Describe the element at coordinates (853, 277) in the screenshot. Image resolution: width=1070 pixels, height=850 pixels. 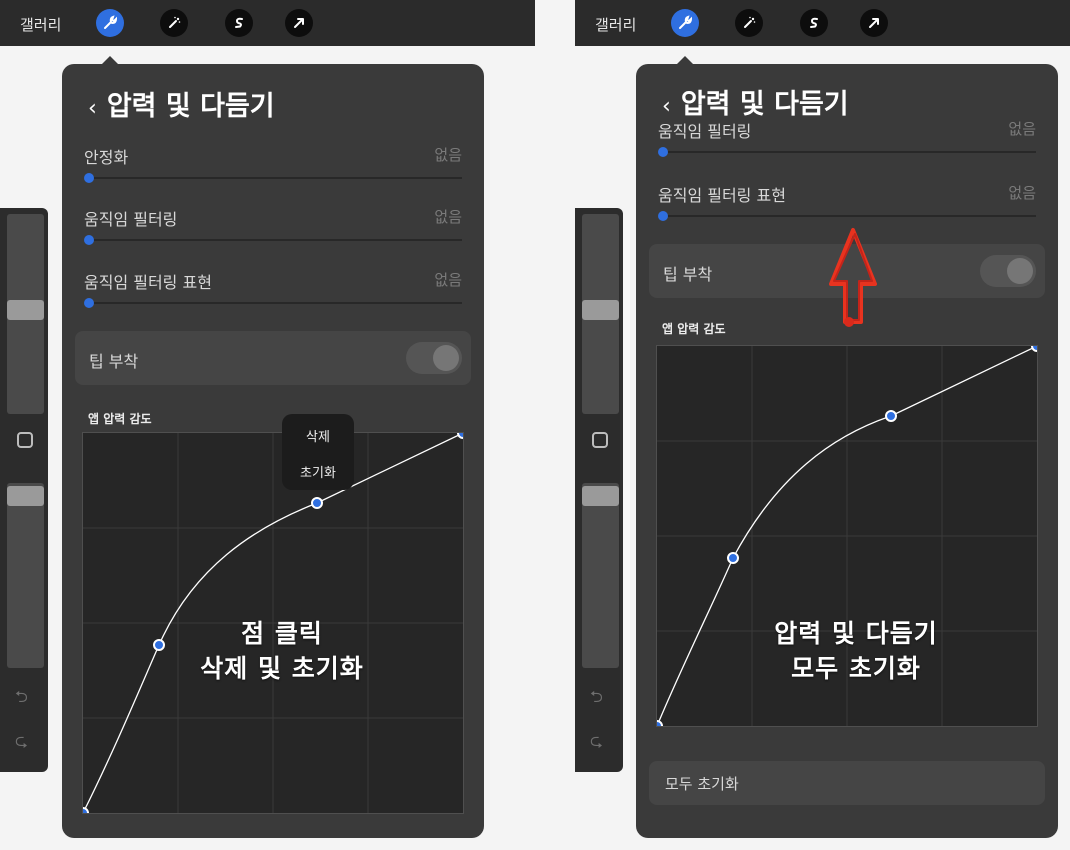
I see `red-up-arrow-annotation` at that location.